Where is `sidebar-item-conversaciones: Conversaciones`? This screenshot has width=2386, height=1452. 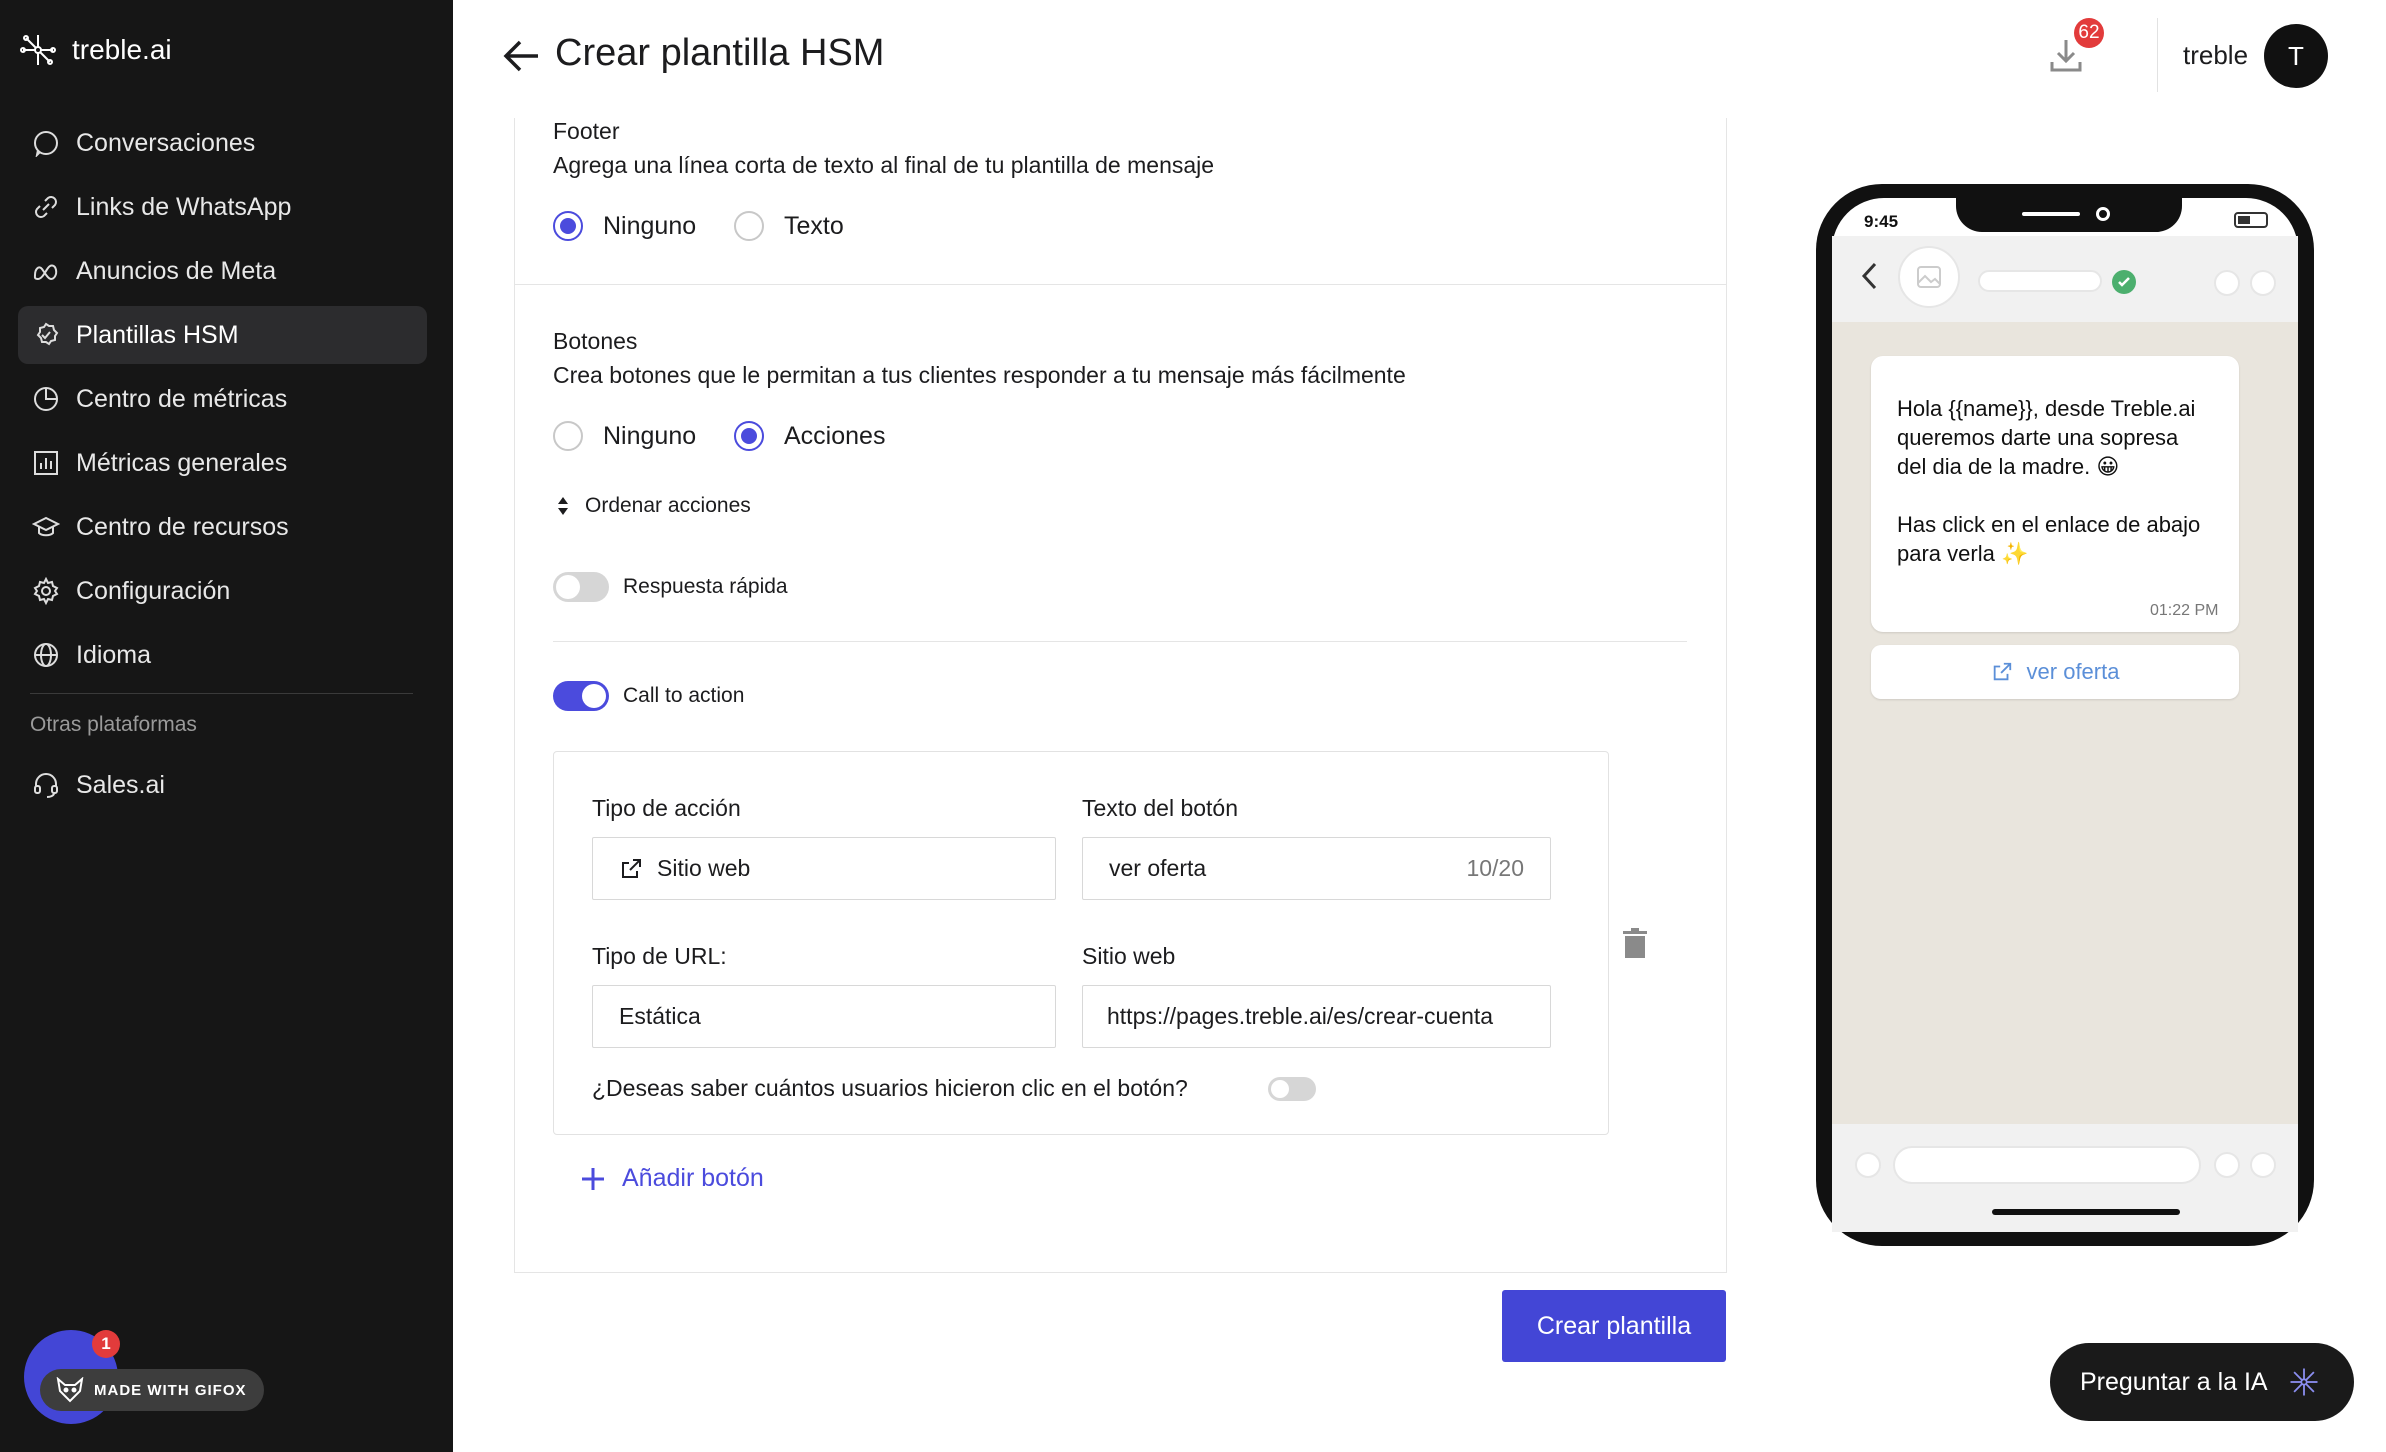
sidebar-item-conversaciones: Conversaciones is located at coordinates (222, 143).